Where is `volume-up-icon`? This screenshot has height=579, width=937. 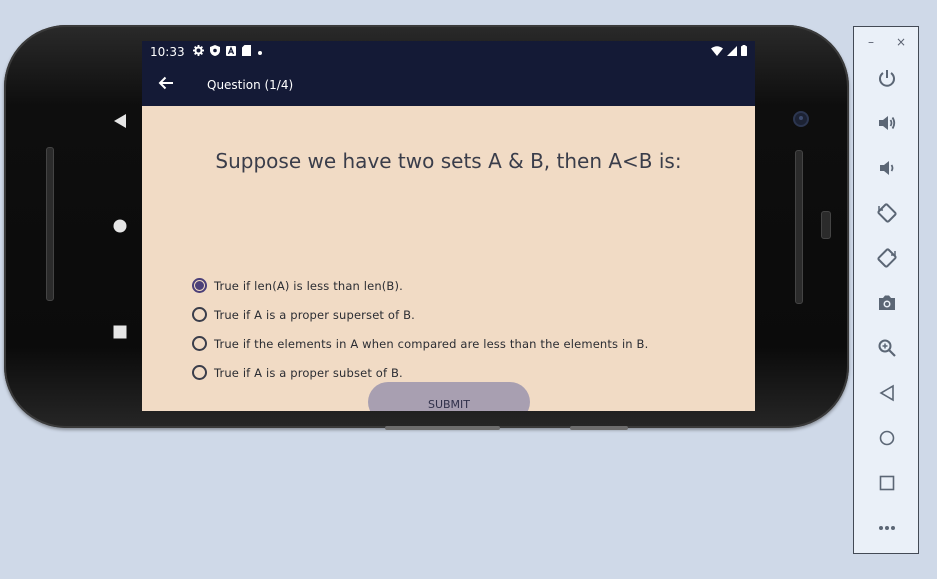 volume-up-icon is located at coordinates (887, 123).